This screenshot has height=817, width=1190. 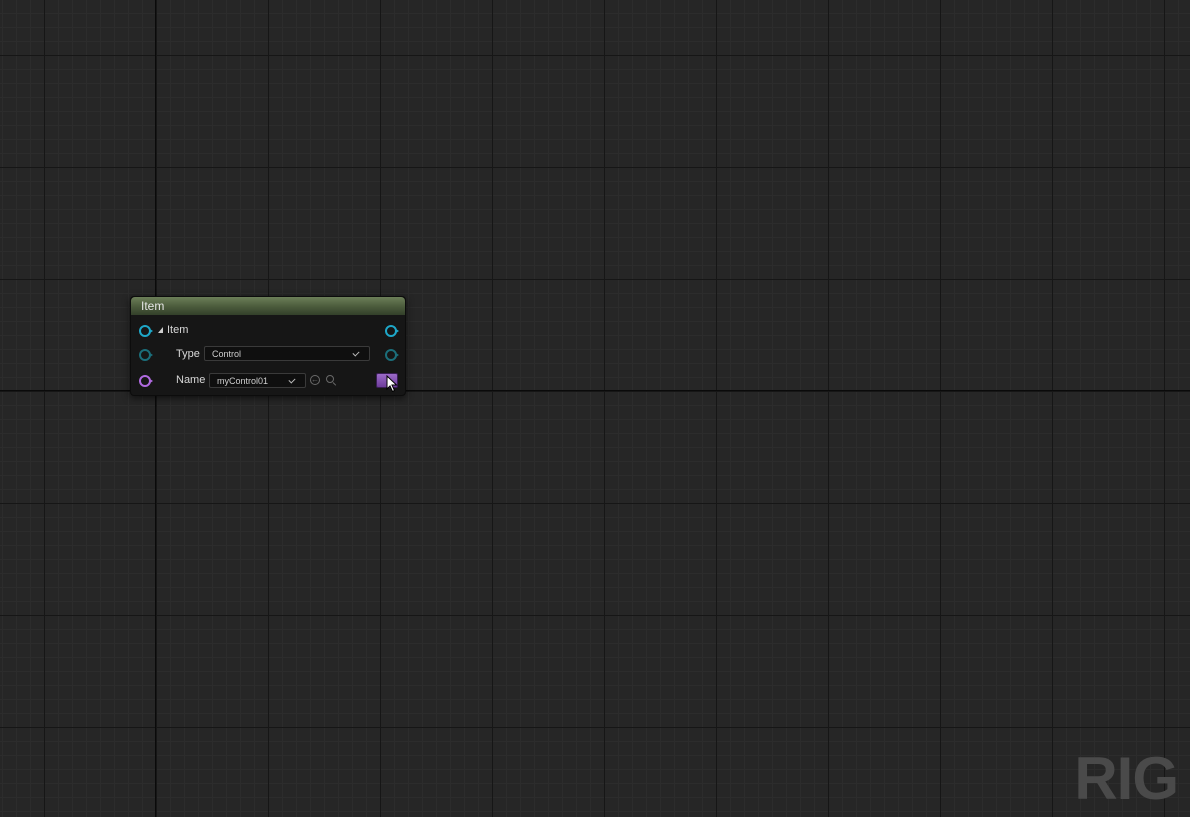 What do you see at coordinates (191, 380) in the screenshot?
I see `name-label: Name` at bounding box center [191, 380].